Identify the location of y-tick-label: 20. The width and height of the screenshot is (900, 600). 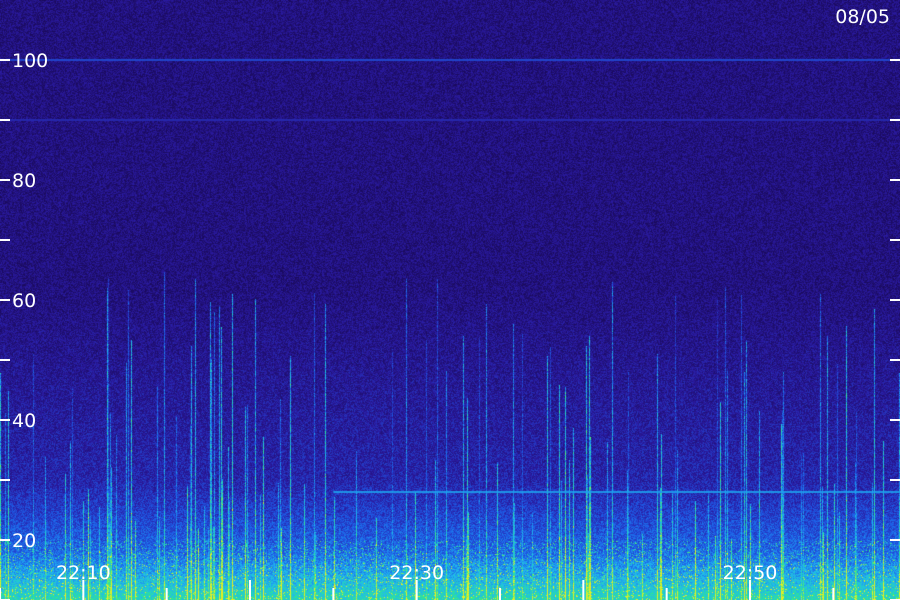
(24, 541).